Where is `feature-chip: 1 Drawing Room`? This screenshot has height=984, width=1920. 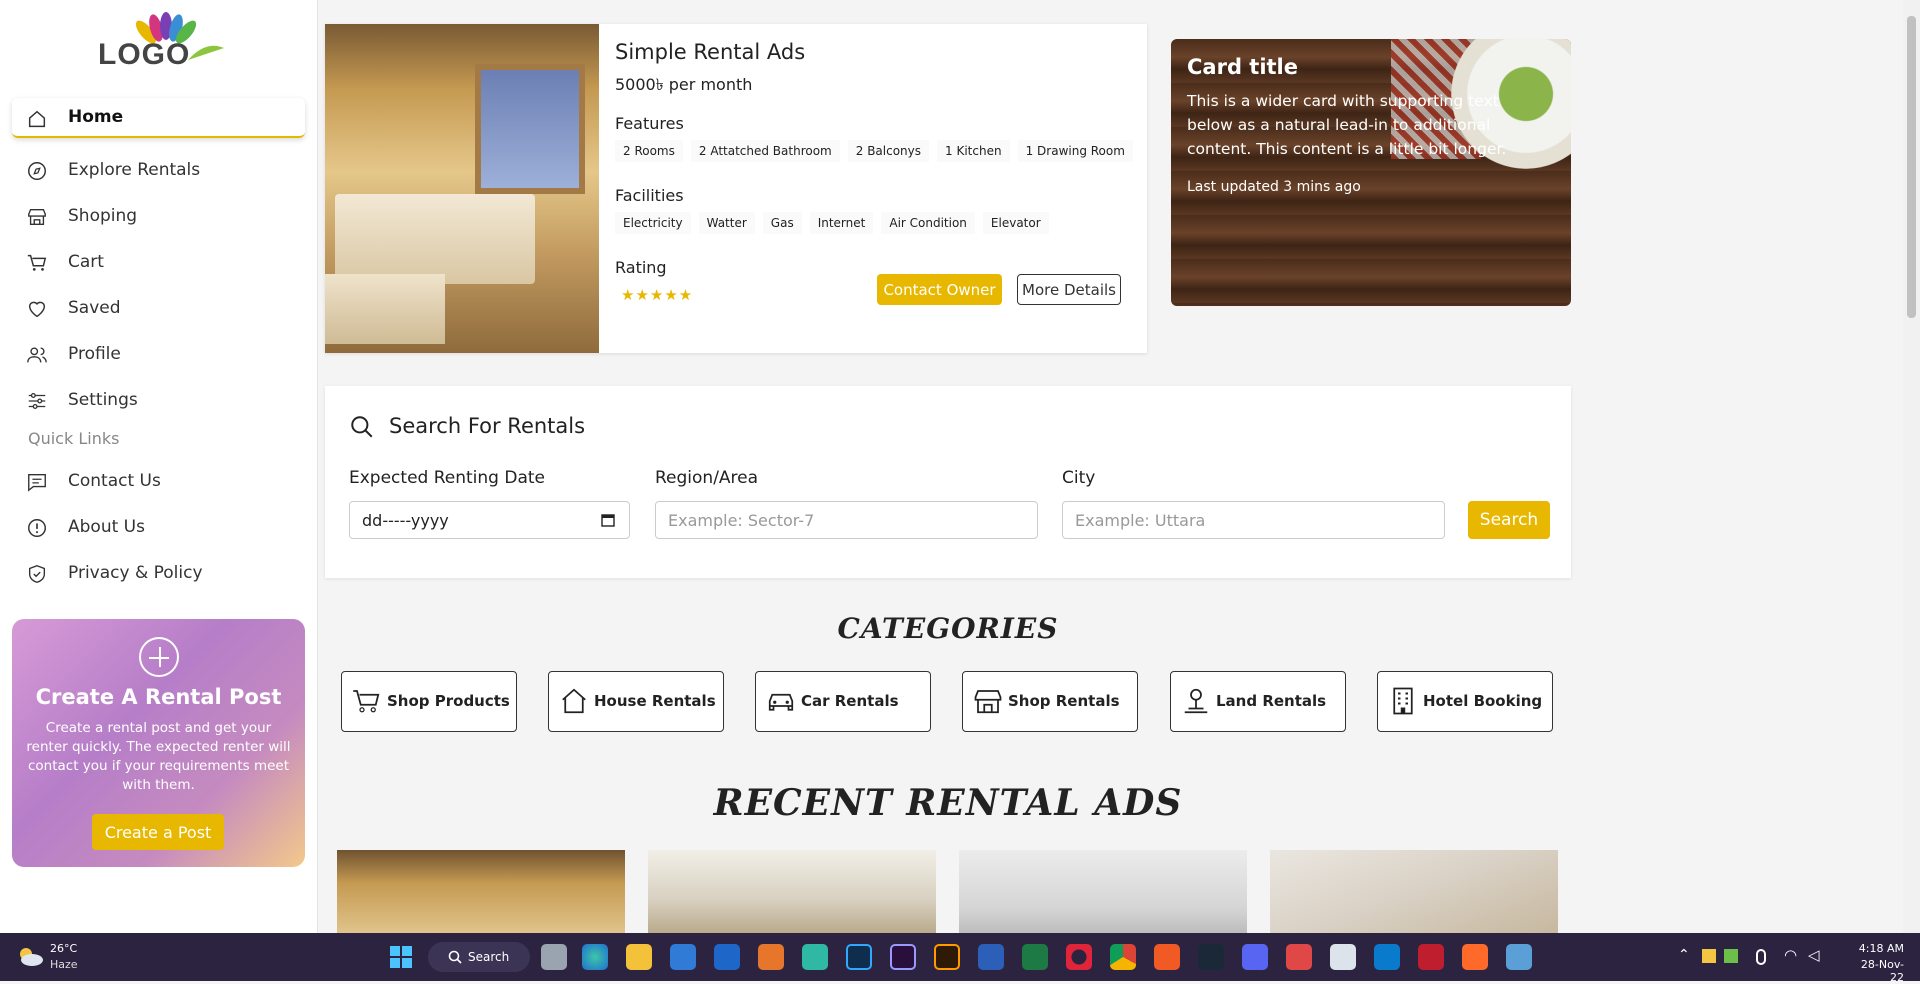 feature-chip: 1 Drawing Room is located at coordinates (1075, 151).